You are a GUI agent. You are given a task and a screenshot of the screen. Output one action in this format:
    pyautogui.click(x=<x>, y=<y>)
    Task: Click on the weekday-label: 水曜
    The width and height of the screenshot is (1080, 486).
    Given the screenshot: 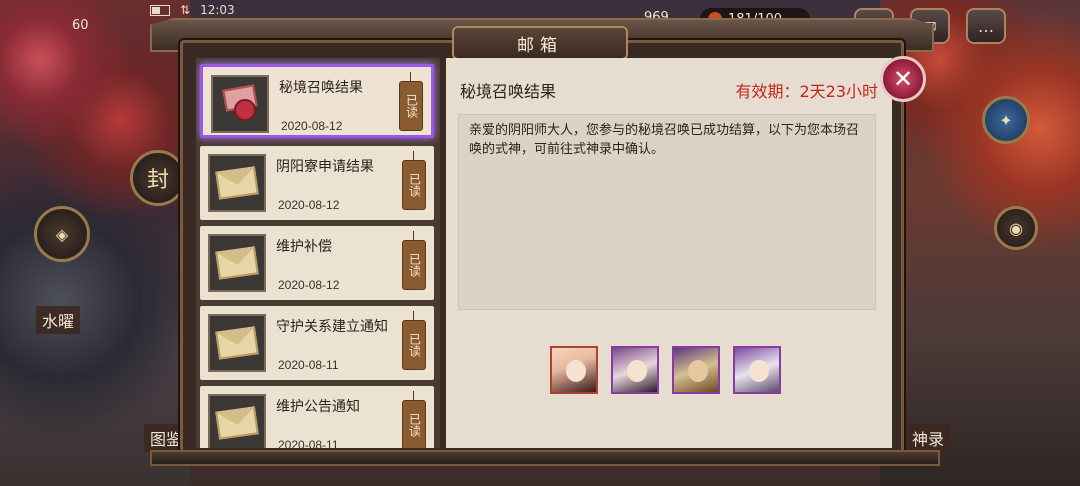 What is the action you would take?
    pyautogui.click(x=58, y=320)
    